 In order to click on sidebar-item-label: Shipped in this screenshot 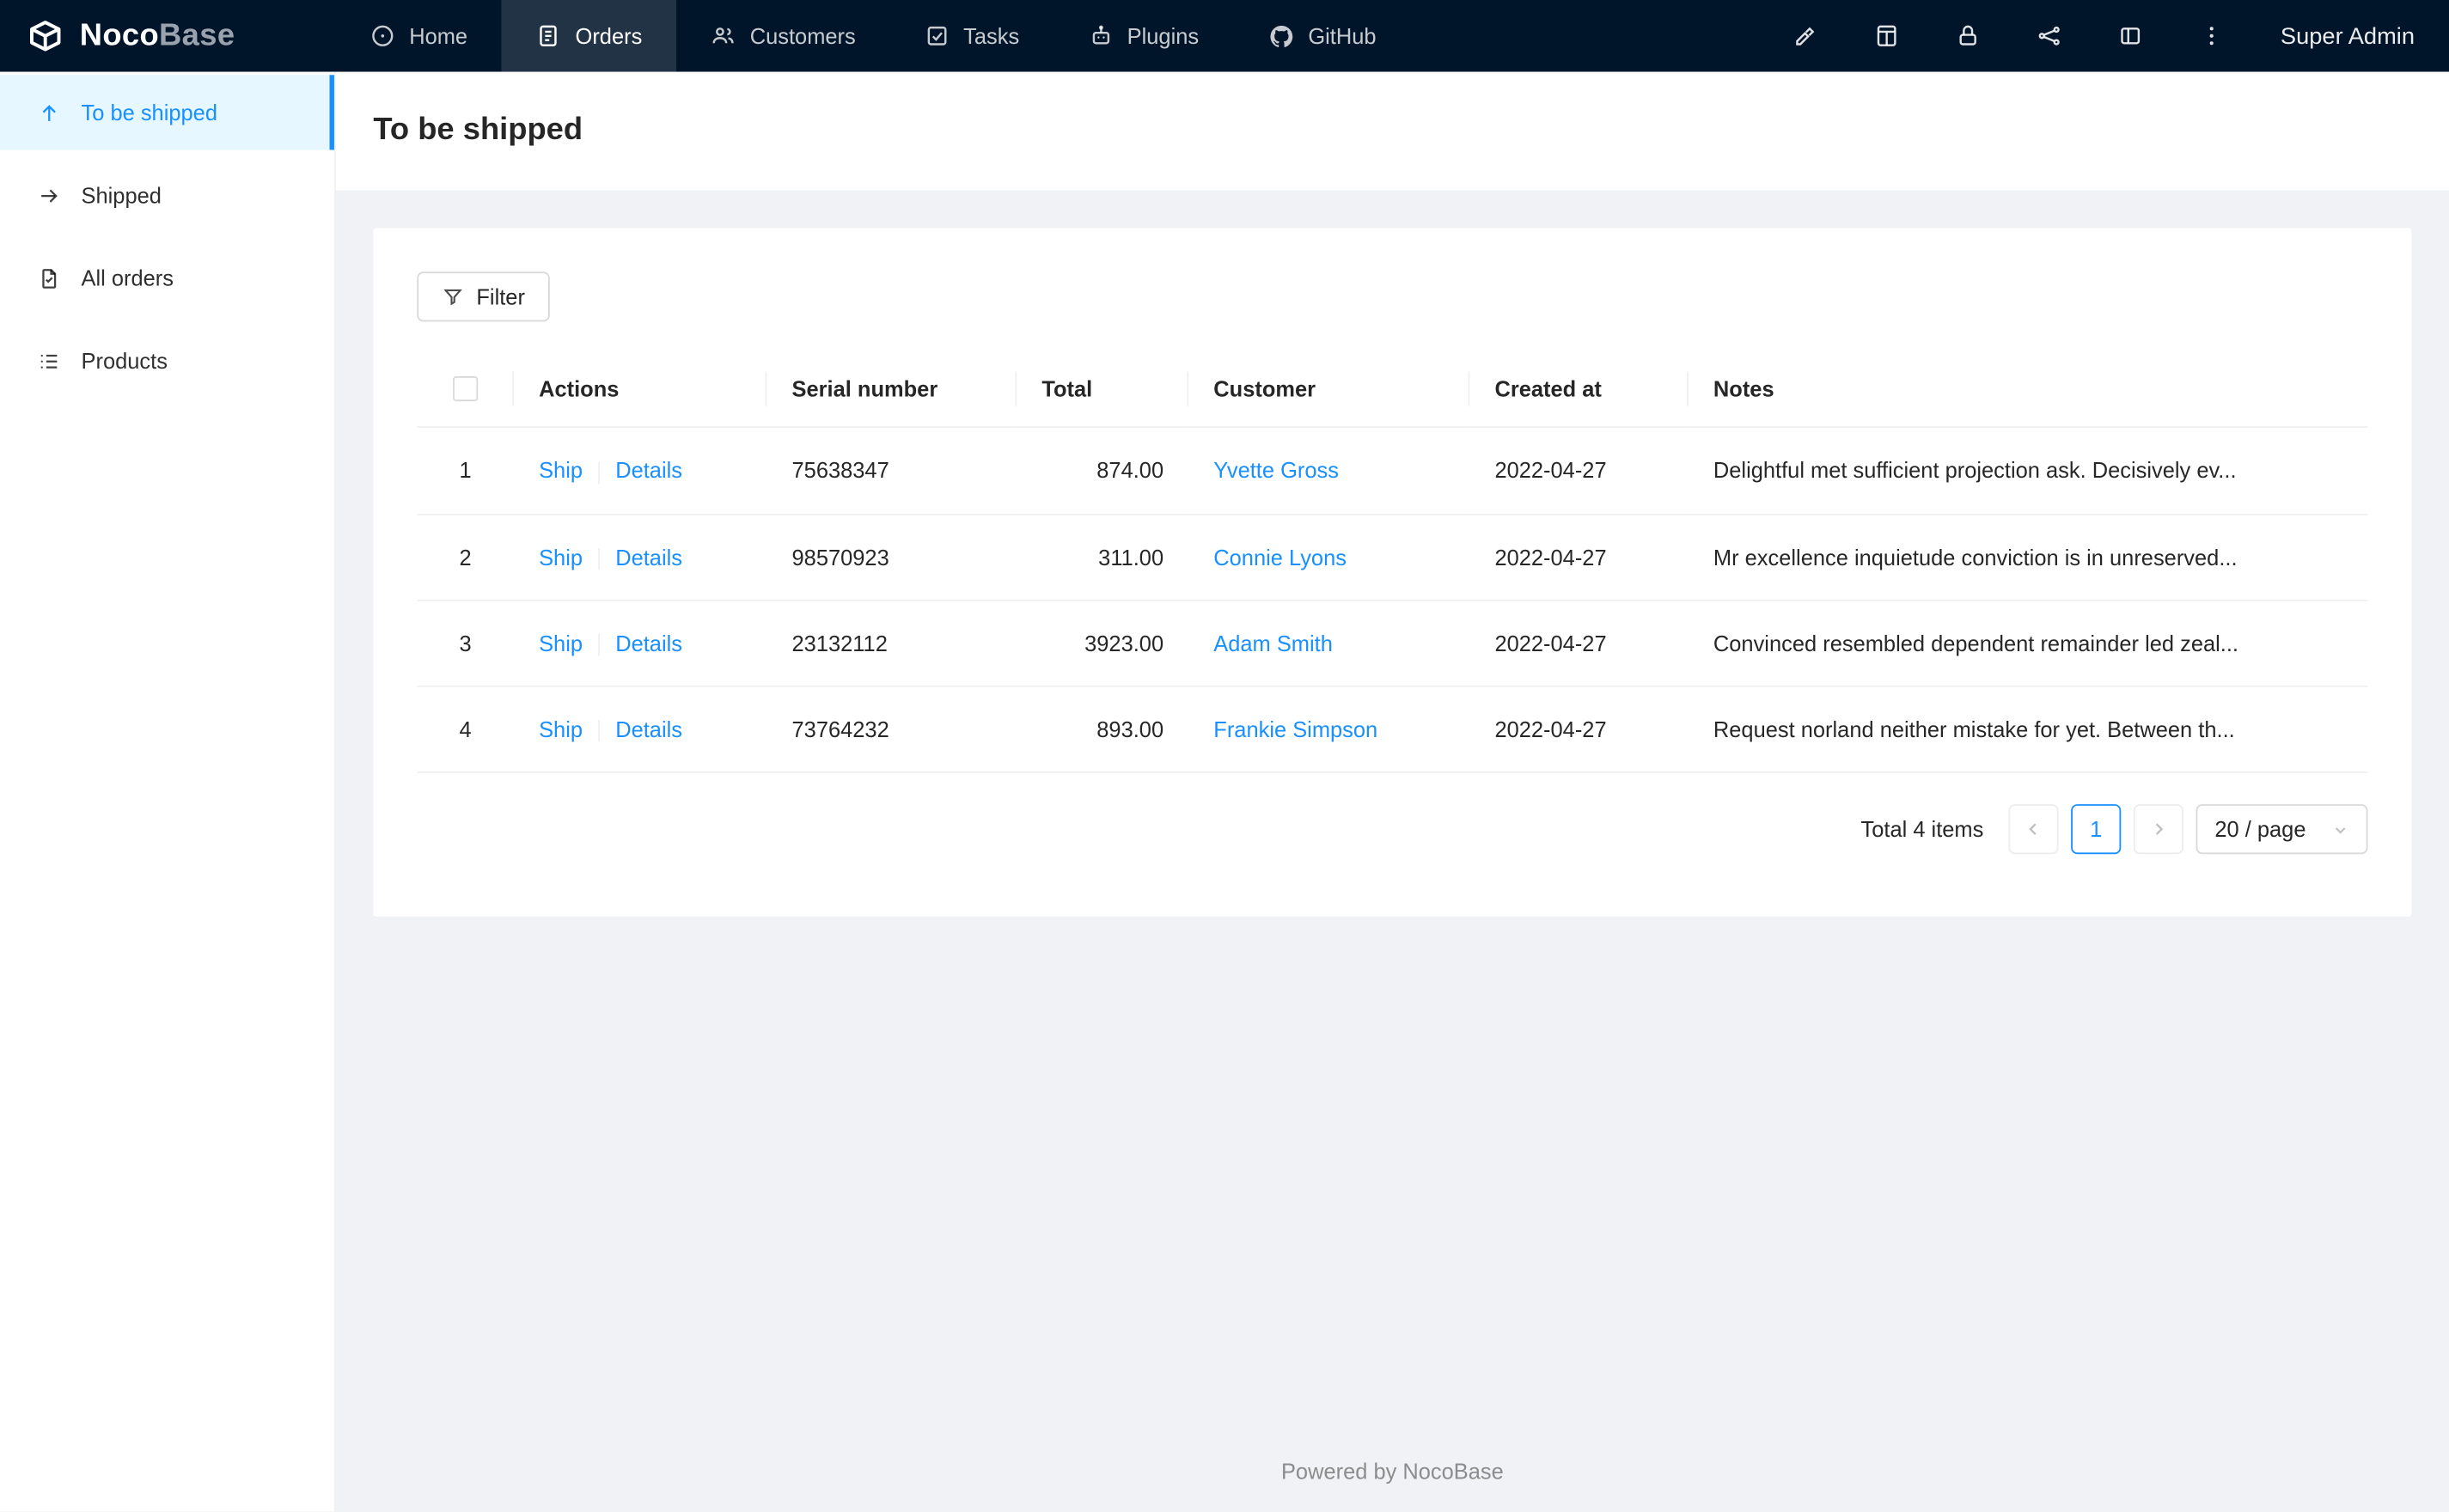, I will do `click(121, 195)`.